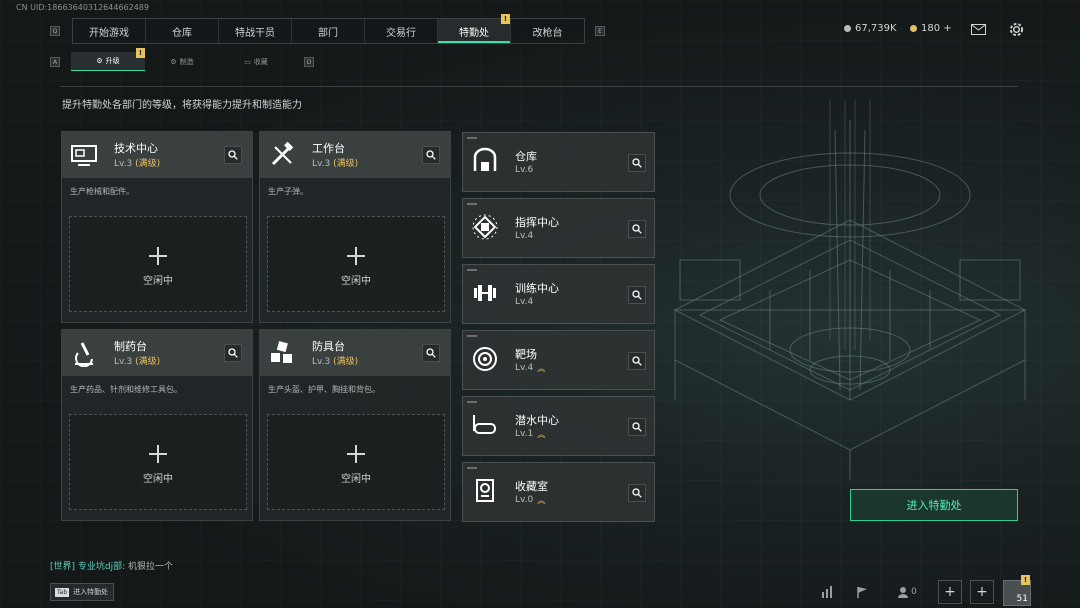 This screenshot has height=608, width=1080. Describe the element at coordinates (111, 565) in the screenshot. I see `chat-message: [世界] 专业坑dj部: 机狠拉一个` at that location.